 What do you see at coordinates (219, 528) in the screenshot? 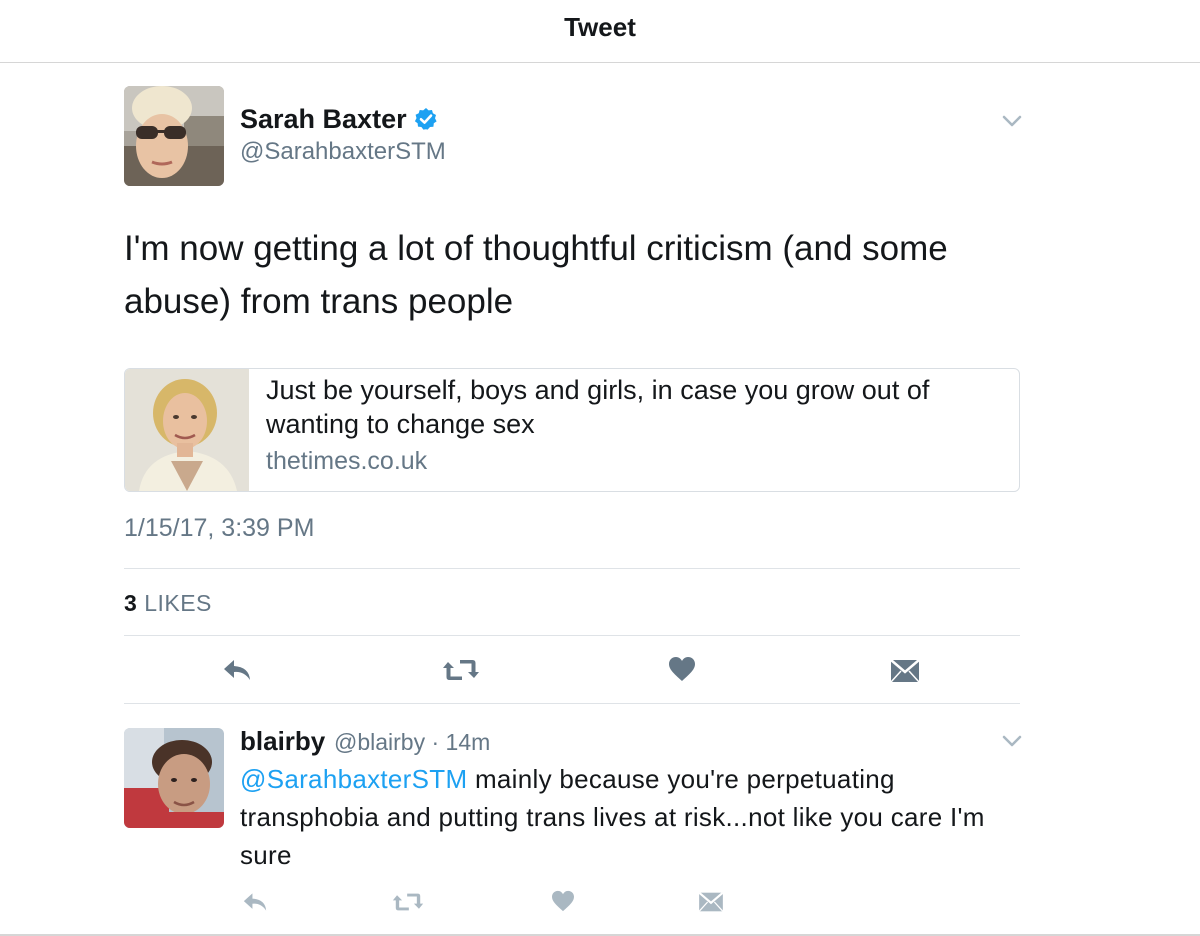
I see `tweet-timestamp: 1/15/17, 3:39 PM` at bounding box center [219, 528].